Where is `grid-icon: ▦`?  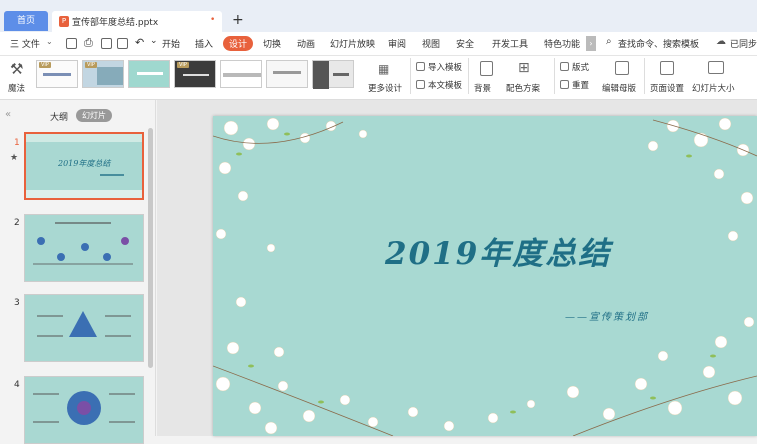
grid-icon: ▦ is located at coordinates (384, 69).